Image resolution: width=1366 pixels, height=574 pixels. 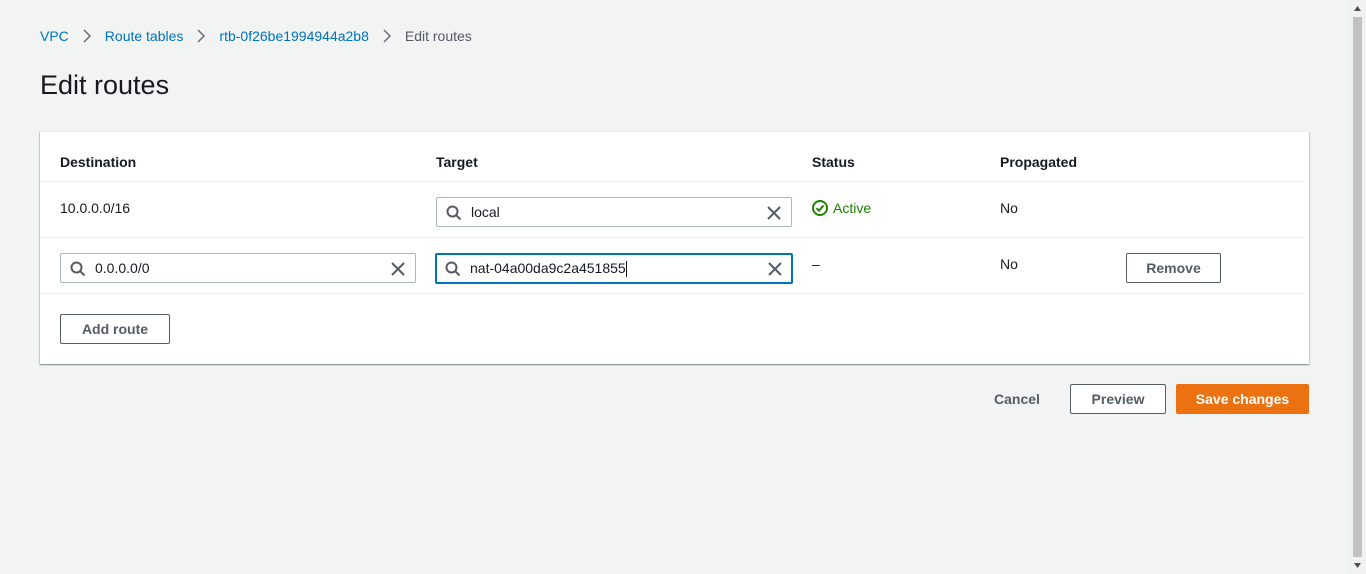 I want to click on header-status: Status, so click(x=833, y=162).